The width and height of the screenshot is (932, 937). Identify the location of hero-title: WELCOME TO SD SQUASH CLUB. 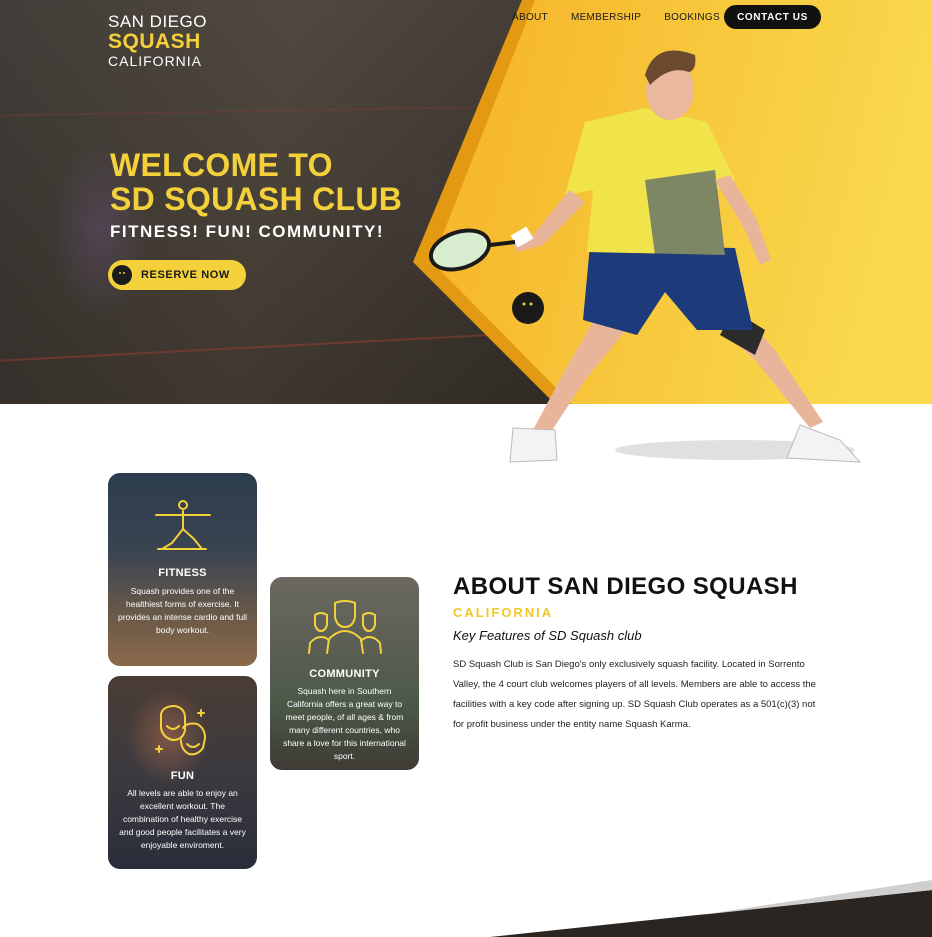
(256, 182).